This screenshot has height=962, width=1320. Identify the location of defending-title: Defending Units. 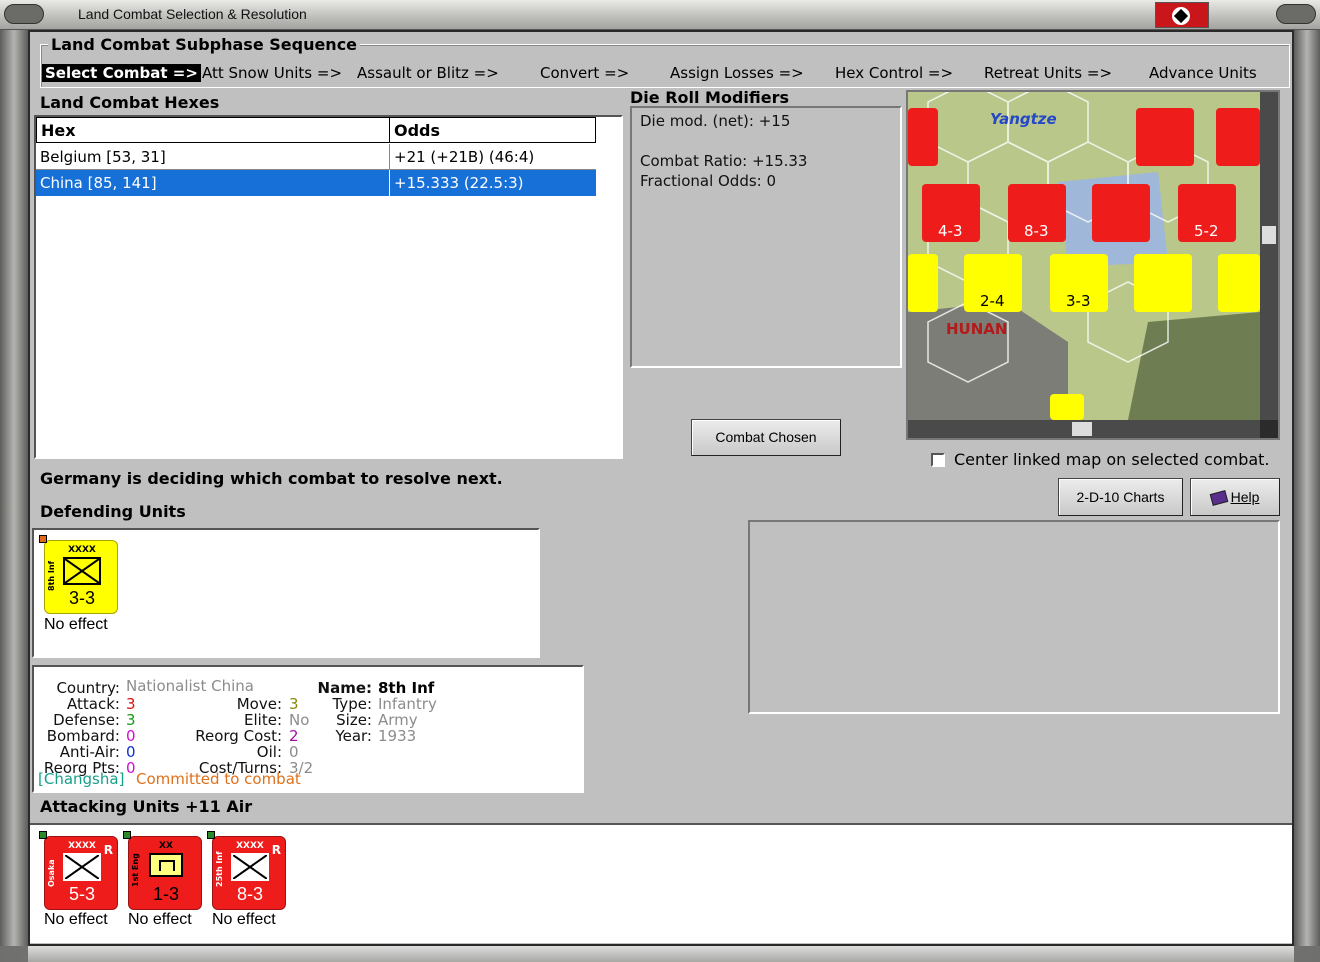
(113, 511).